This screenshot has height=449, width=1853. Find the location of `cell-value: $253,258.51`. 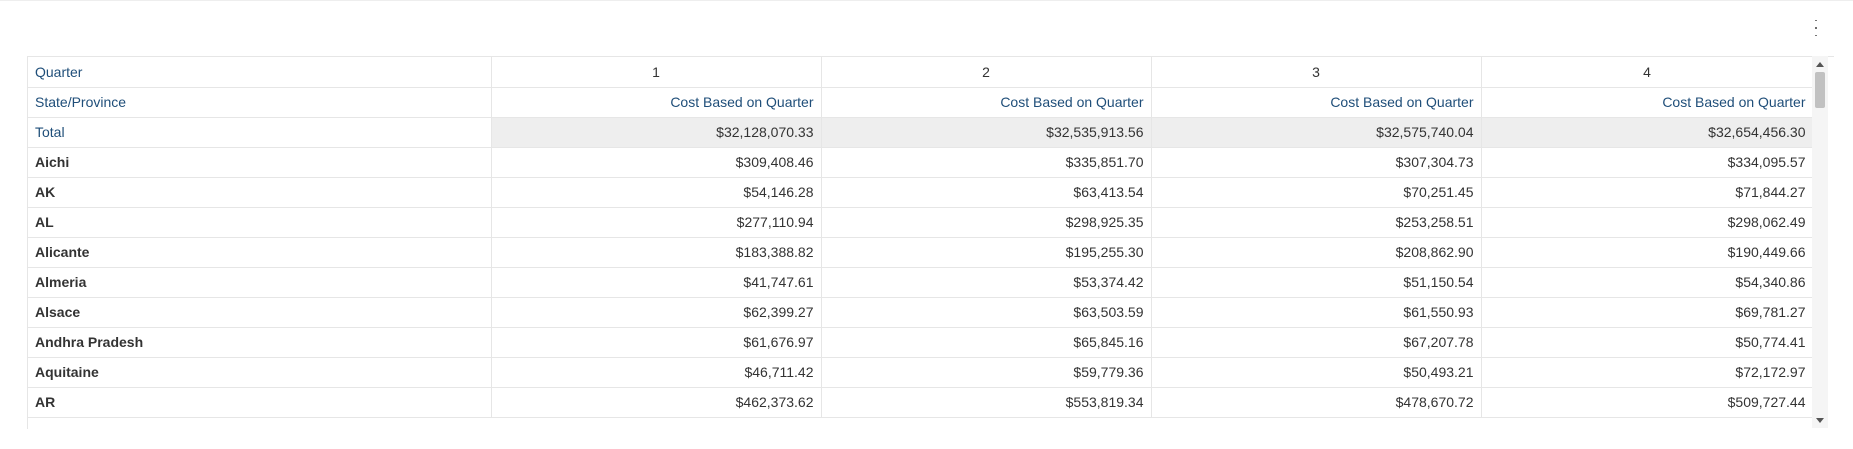

cell-value: $253,258.51 is located at coordinates (1316, 222).